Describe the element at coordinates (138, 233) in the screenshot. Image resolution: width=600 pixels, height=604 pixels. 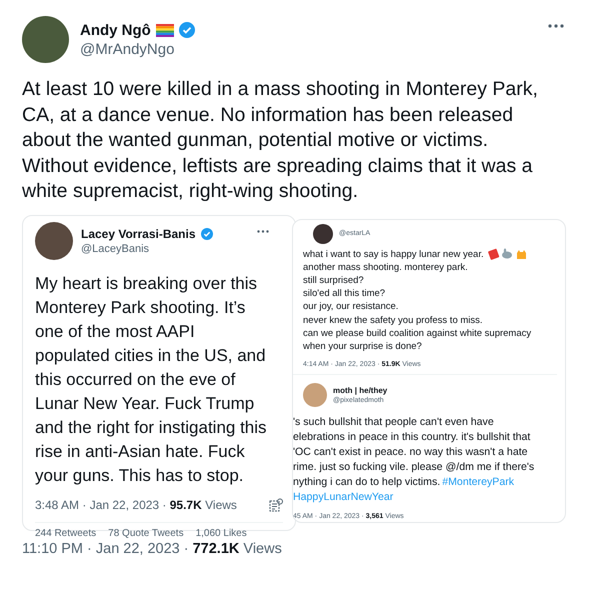
I see `author-name: Lacey Vorrasi-Banis` at that location.